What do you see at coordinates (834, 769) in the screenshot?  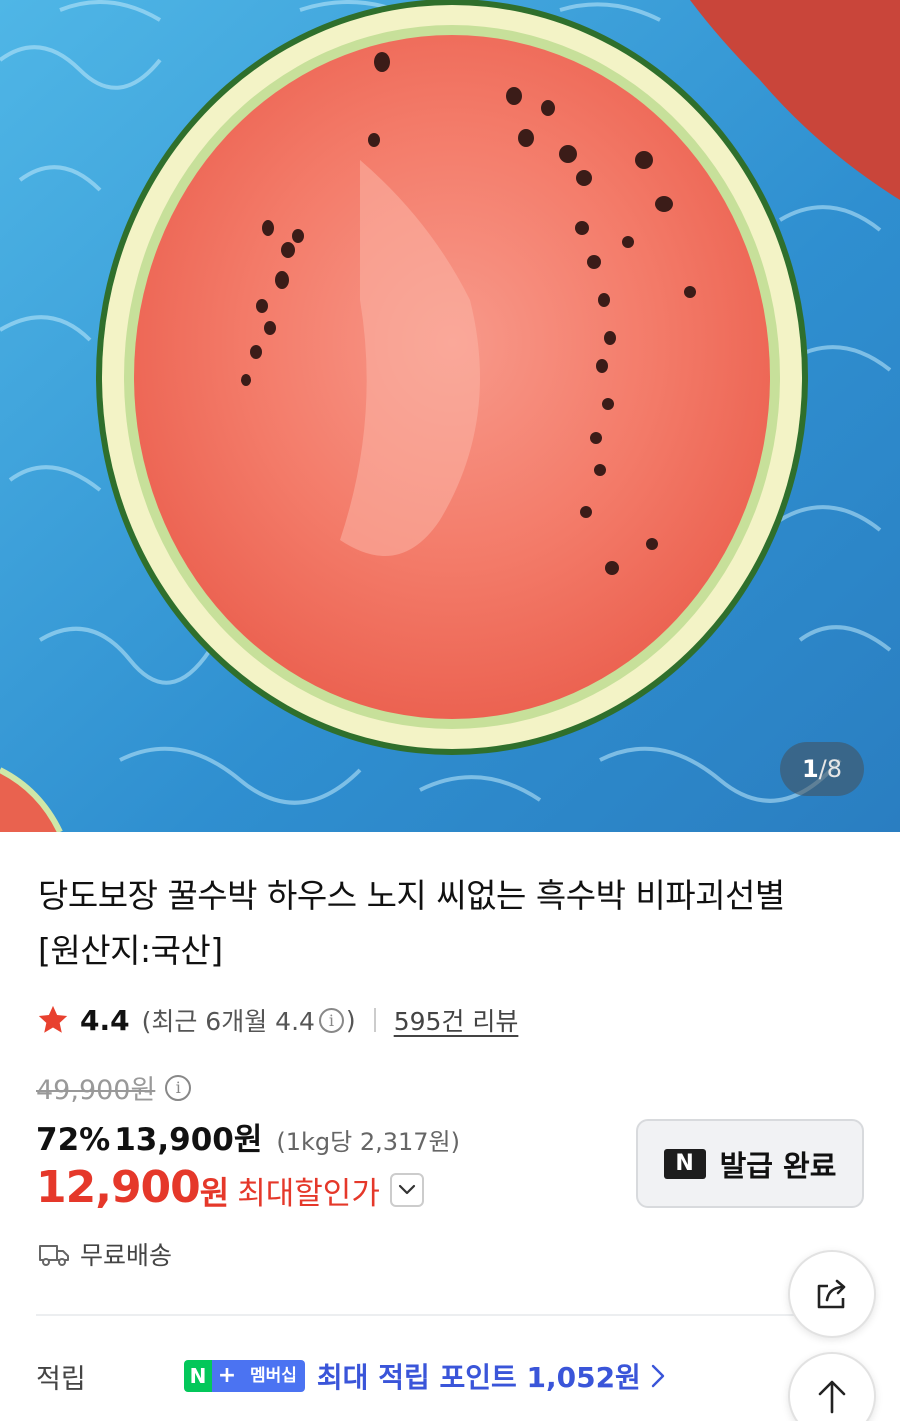 I see `image-counter-total: 8` at bounding box center [834, 769].